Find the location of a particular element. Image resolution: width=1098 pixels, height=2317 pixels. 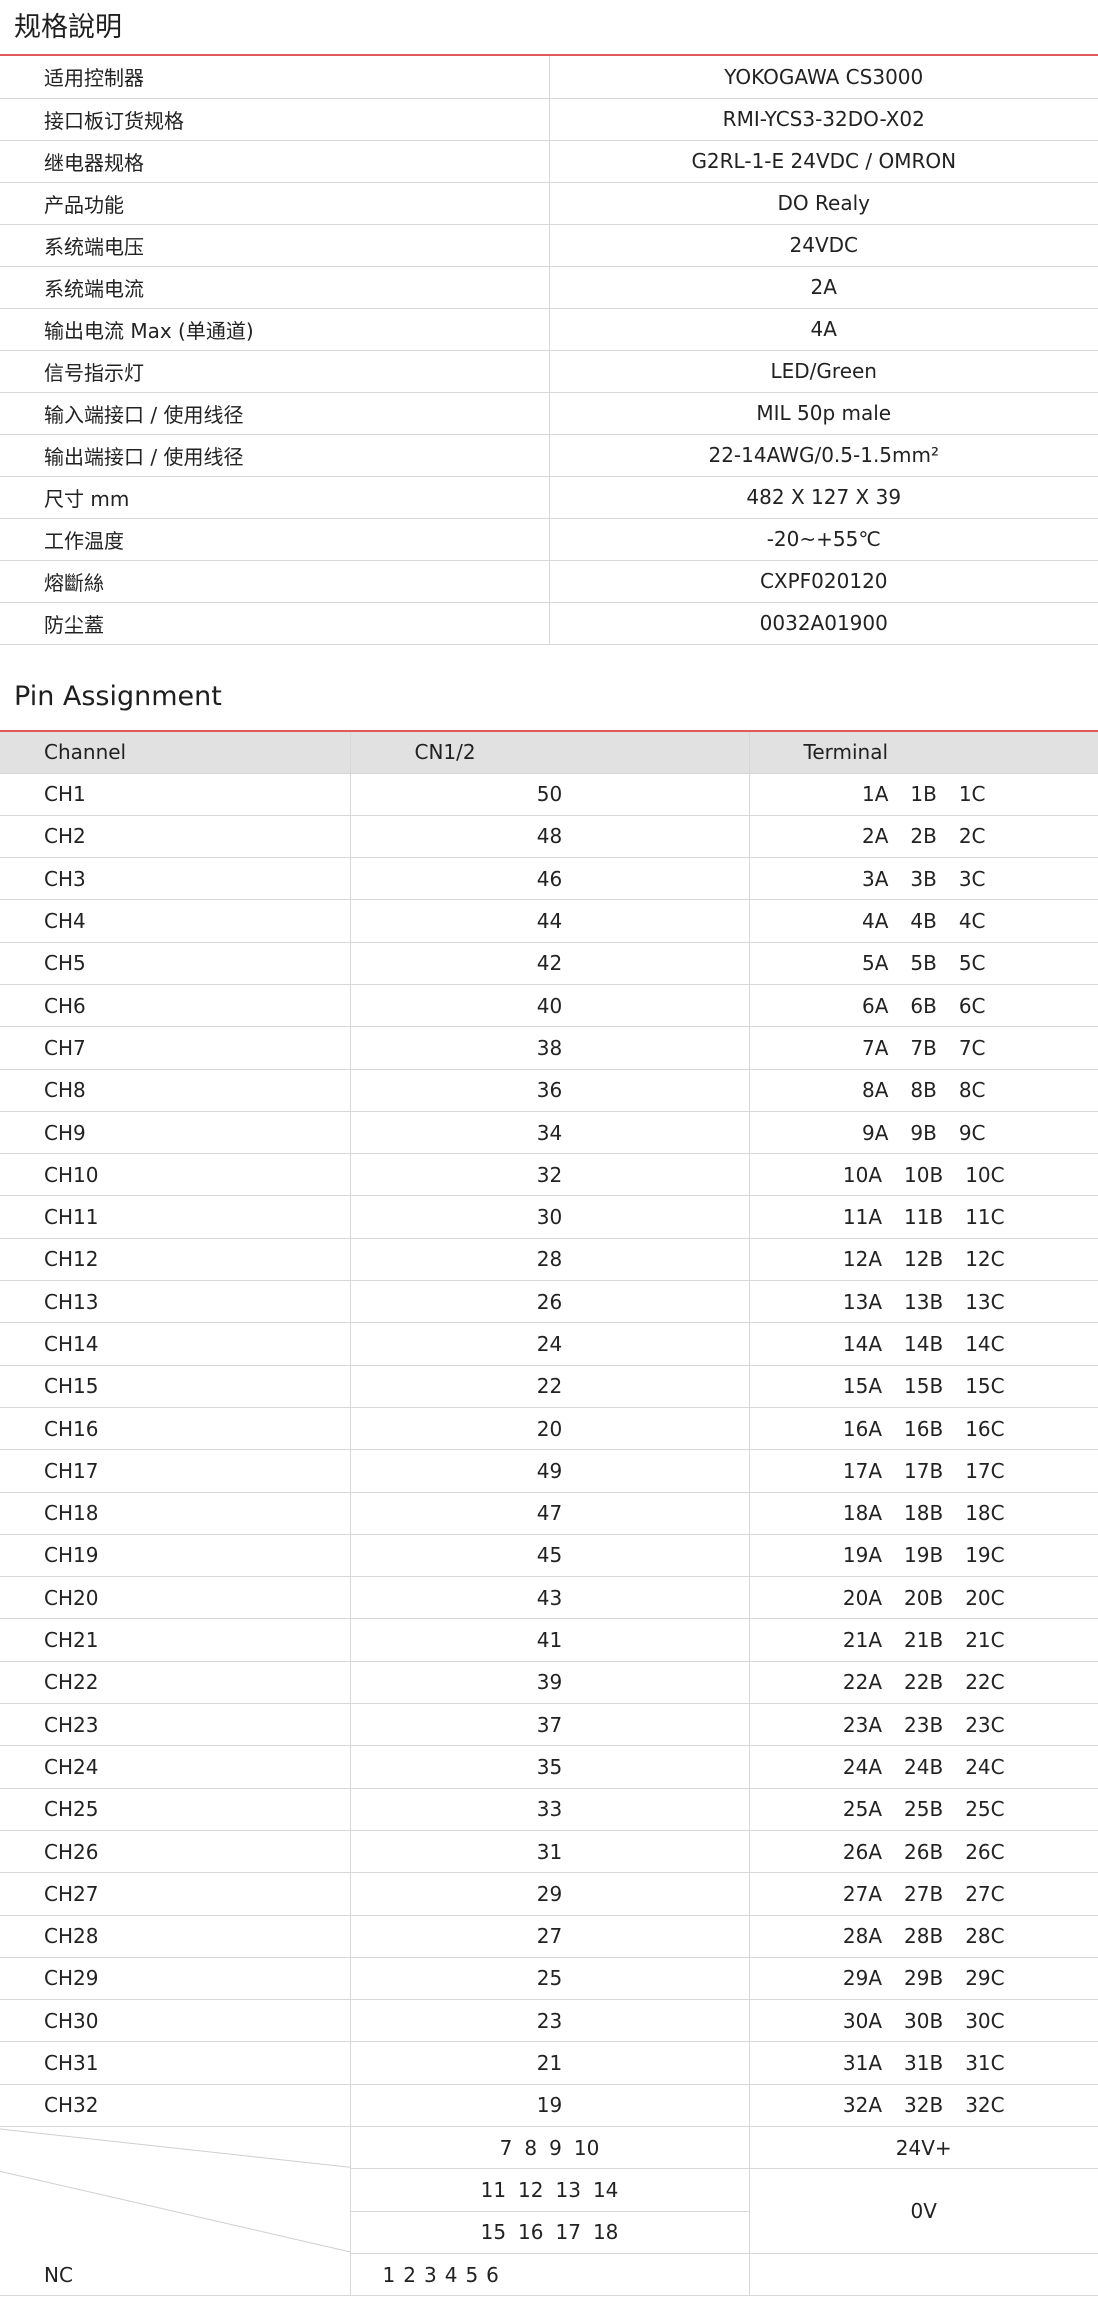

terminal-code: 31C is located at coordinates (985, 2063).